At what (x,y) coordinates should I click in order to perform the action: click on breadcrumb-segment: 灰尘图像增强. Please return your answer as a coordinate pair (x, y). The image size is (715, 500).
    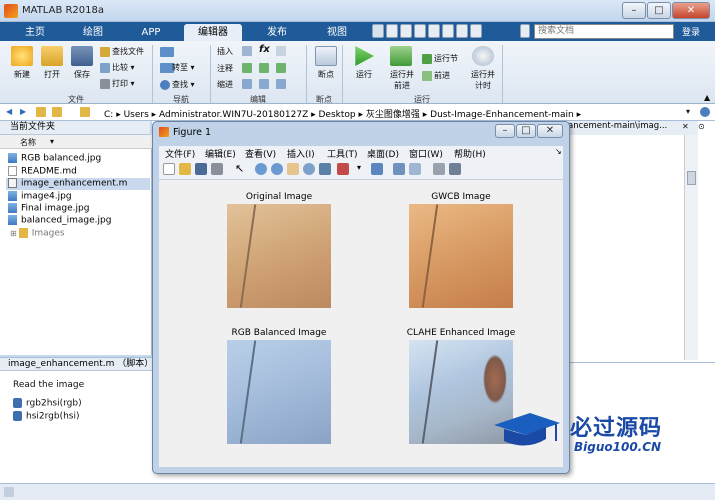
    Looking at the image, I should click on (393, 115).